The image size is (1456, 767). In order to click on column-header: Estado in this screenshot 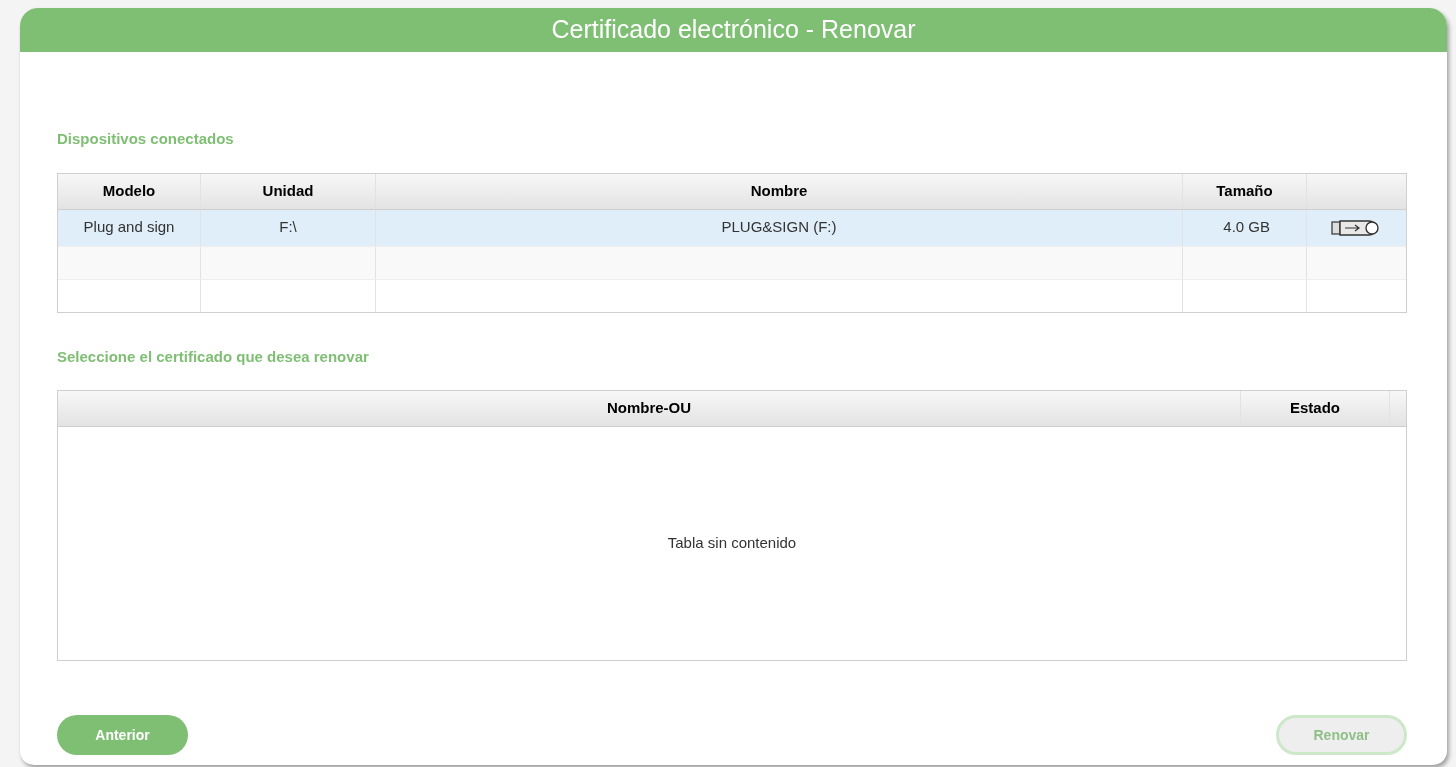, I will do `click(1315, 408)`.